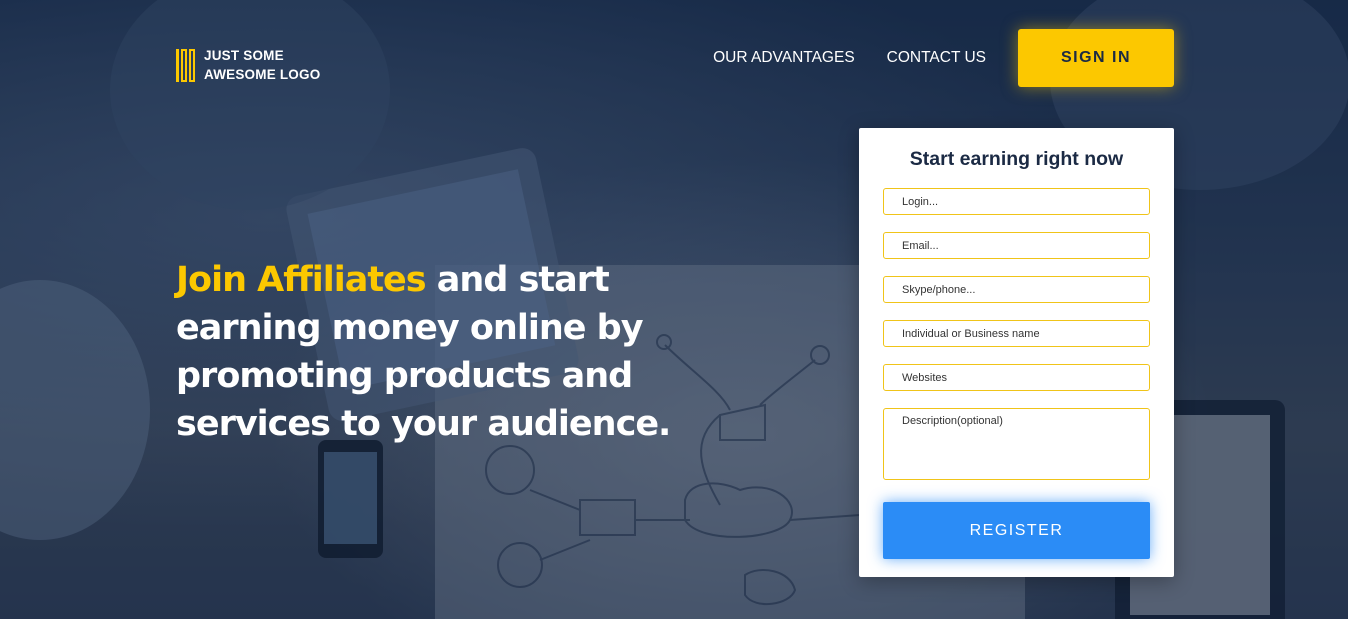 The image size is (1348, 619). I want to click on sign-in-button: SIGN IN, so click(1096, 58).